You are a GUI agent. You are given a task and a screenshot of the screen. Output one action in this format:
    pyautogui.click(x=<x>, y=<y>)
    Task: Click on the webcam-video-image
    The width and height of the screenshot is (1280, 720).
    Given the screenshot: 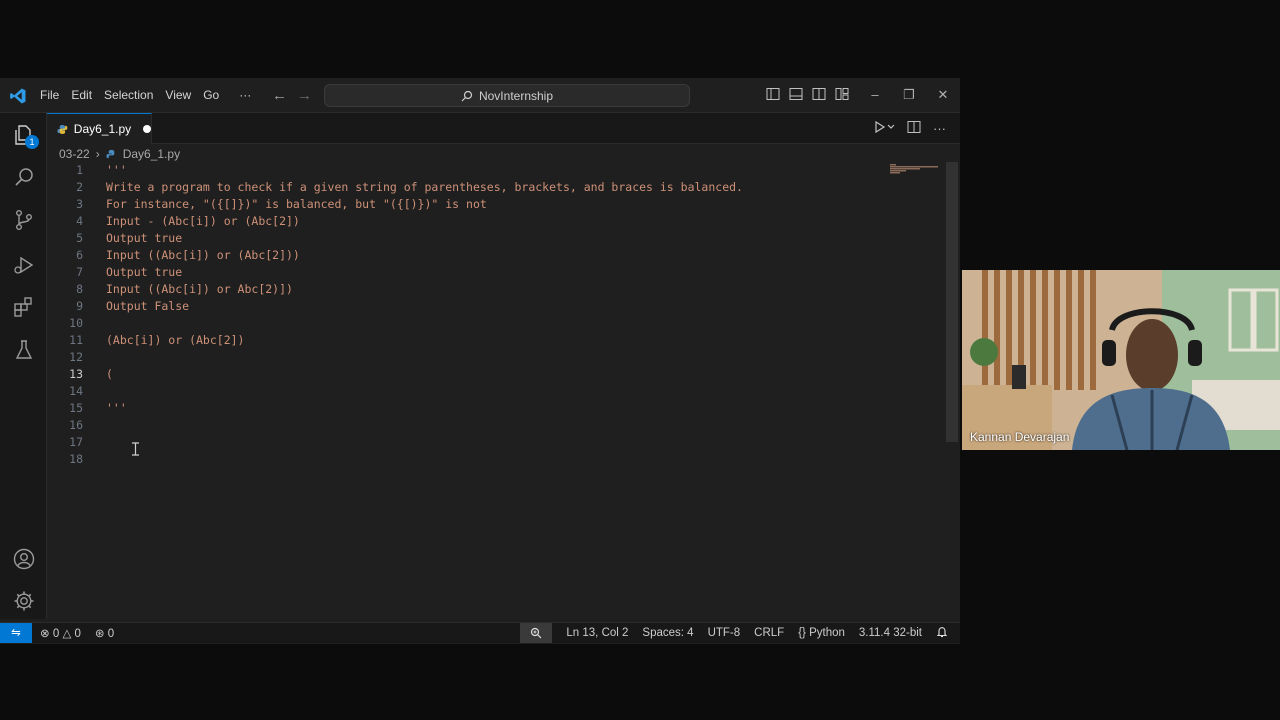 What is the action you would take?
    pyautogui.click(x=1121, y=360)
    